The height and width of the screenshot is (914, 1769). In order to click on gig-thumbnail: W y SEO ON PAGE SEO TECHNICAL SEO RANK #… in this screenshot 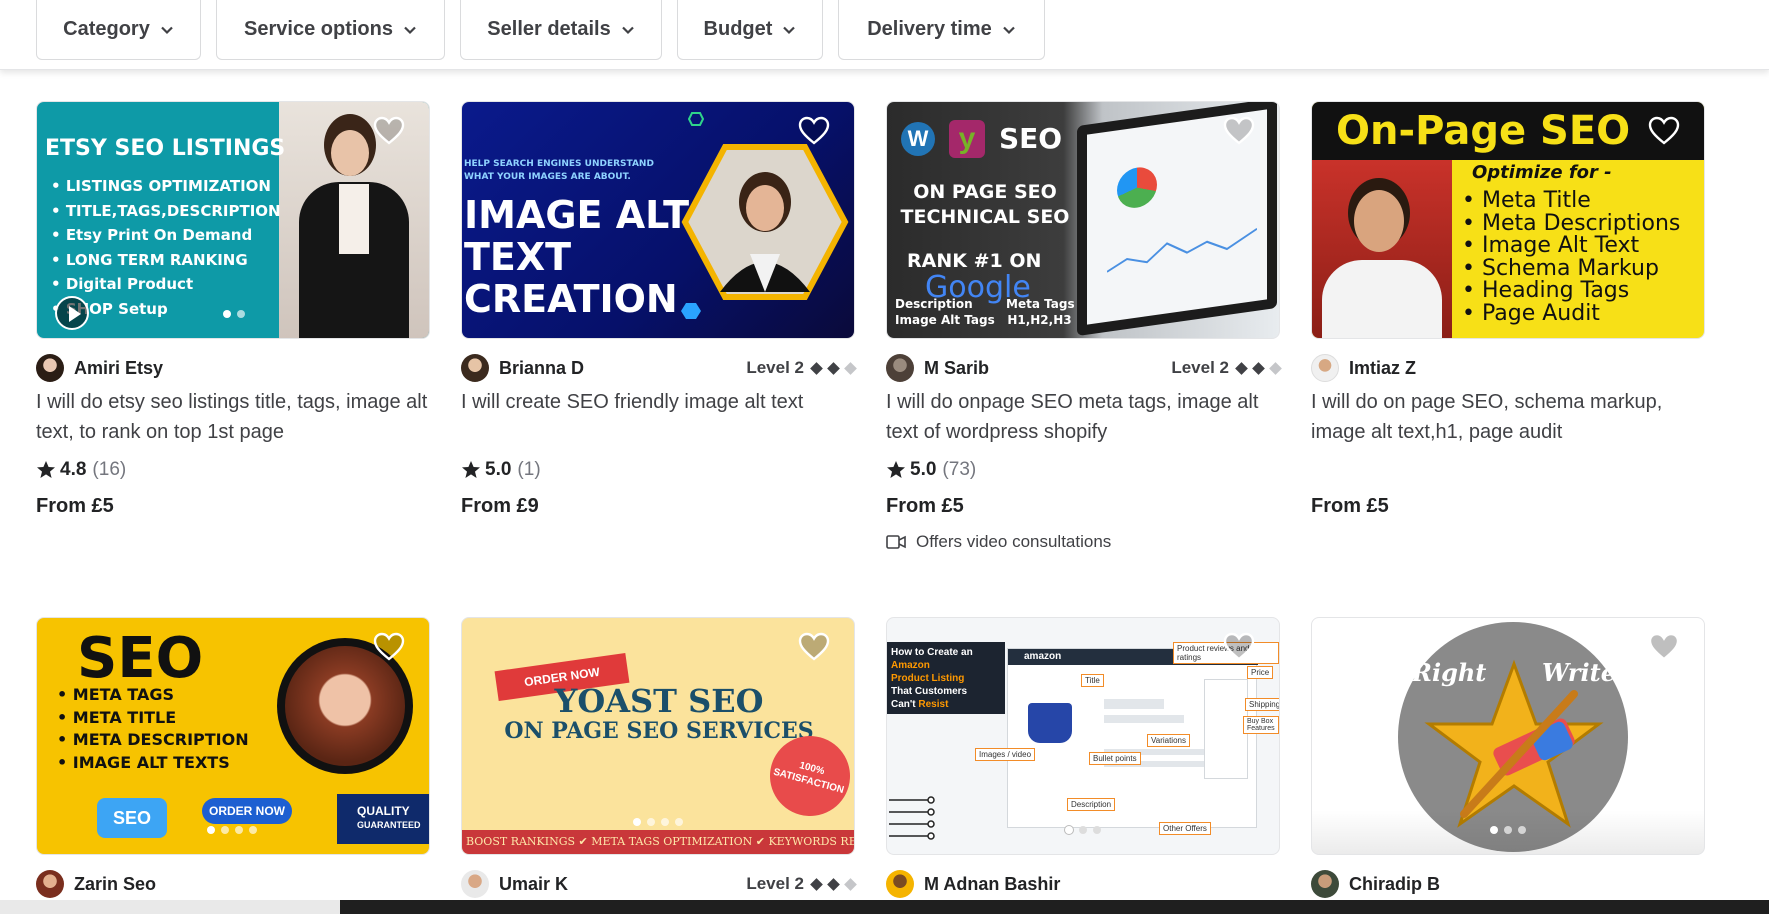, I will do `click(1083, 220)`.